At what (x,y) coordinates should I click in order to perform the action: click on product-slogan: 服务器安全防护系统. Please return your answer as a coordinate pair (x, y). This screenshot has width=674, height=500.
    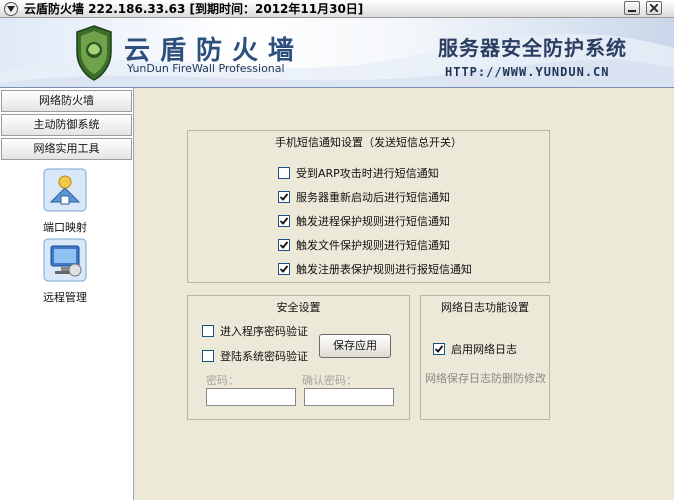
    Looking at the image, I should click on (532, 48).